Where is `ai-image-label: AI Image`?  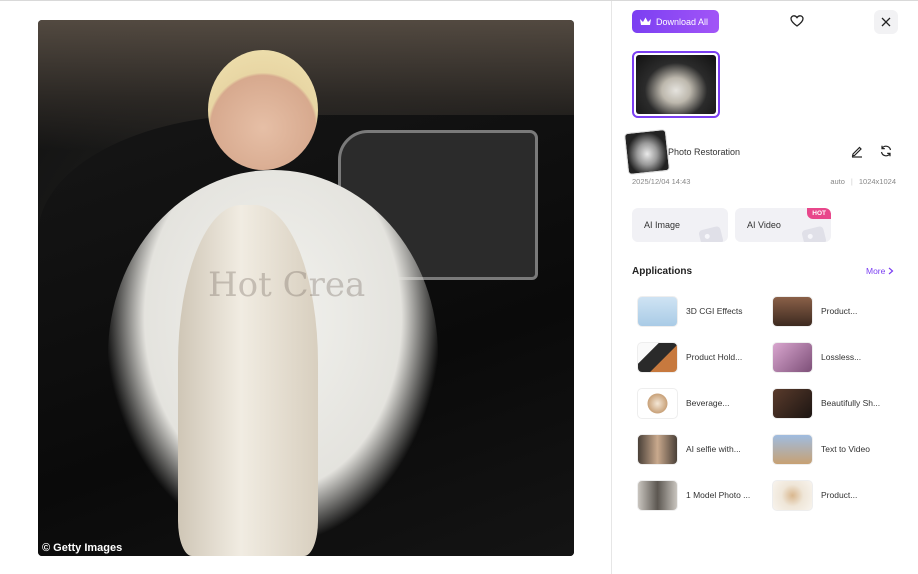
ai-image-label: AI Image is located at coordinates (662, 225).